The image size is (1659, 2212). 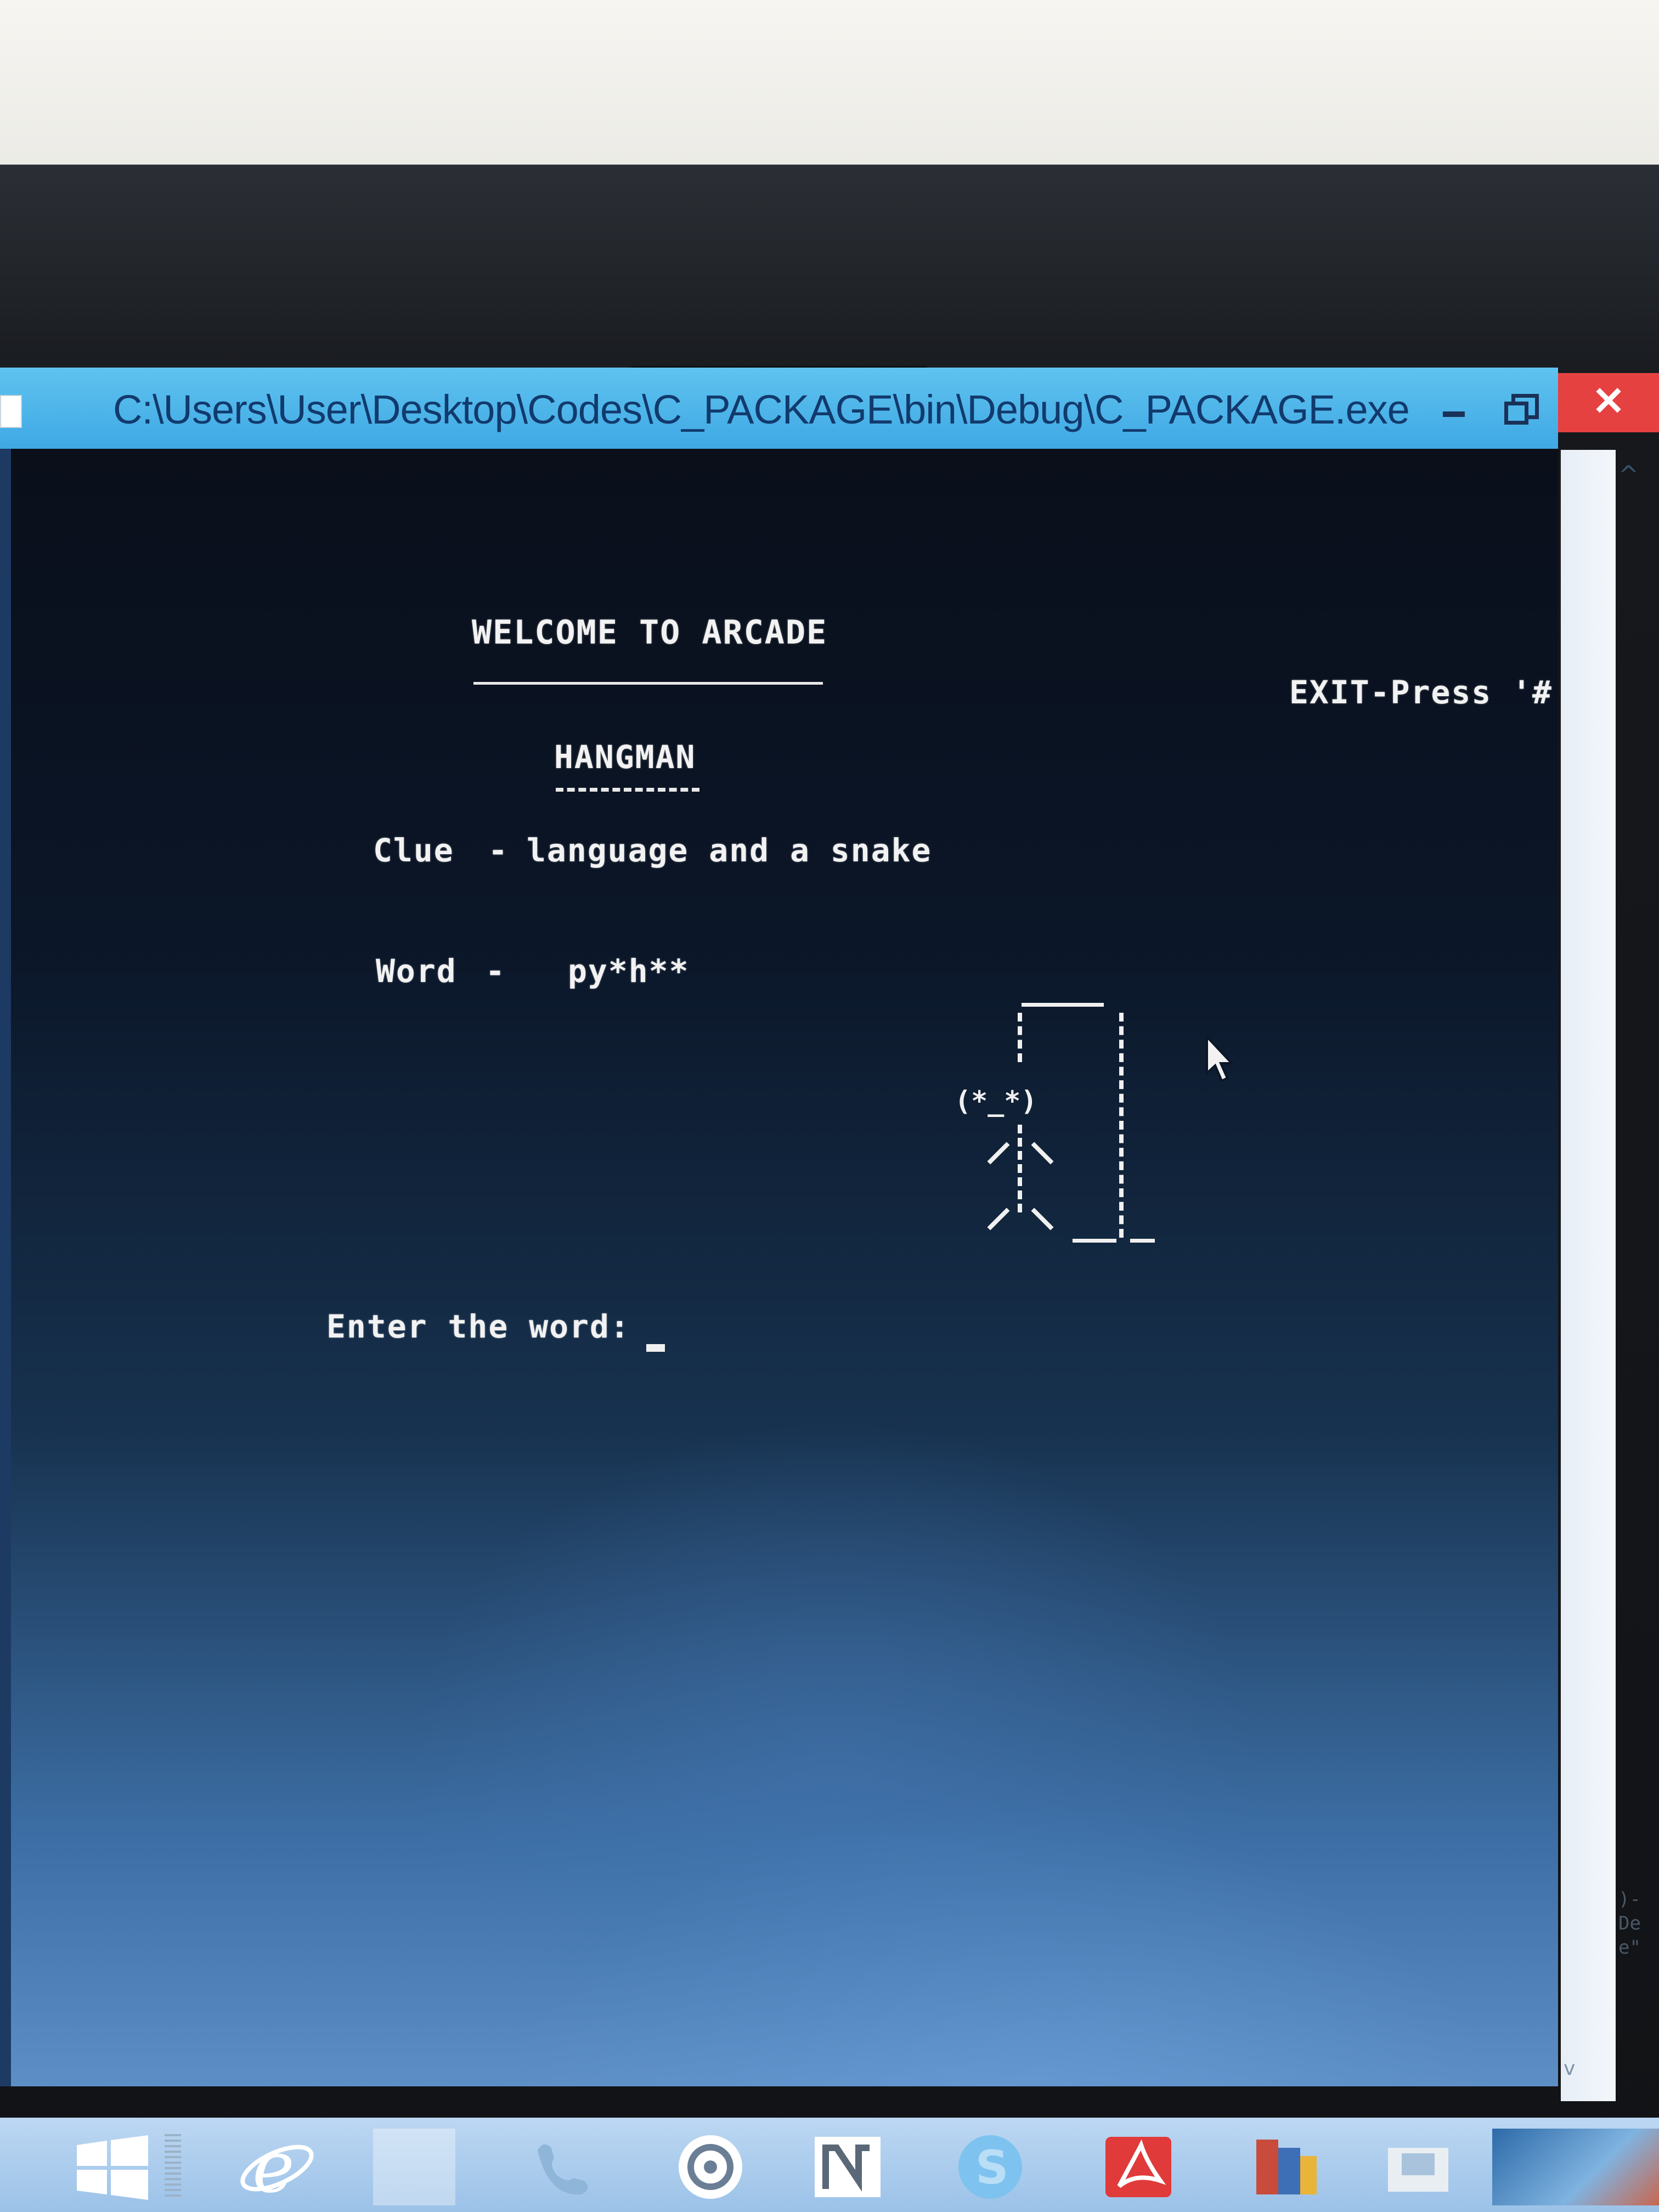 I want to click on word-dash: -, so click(x=496, y=971).